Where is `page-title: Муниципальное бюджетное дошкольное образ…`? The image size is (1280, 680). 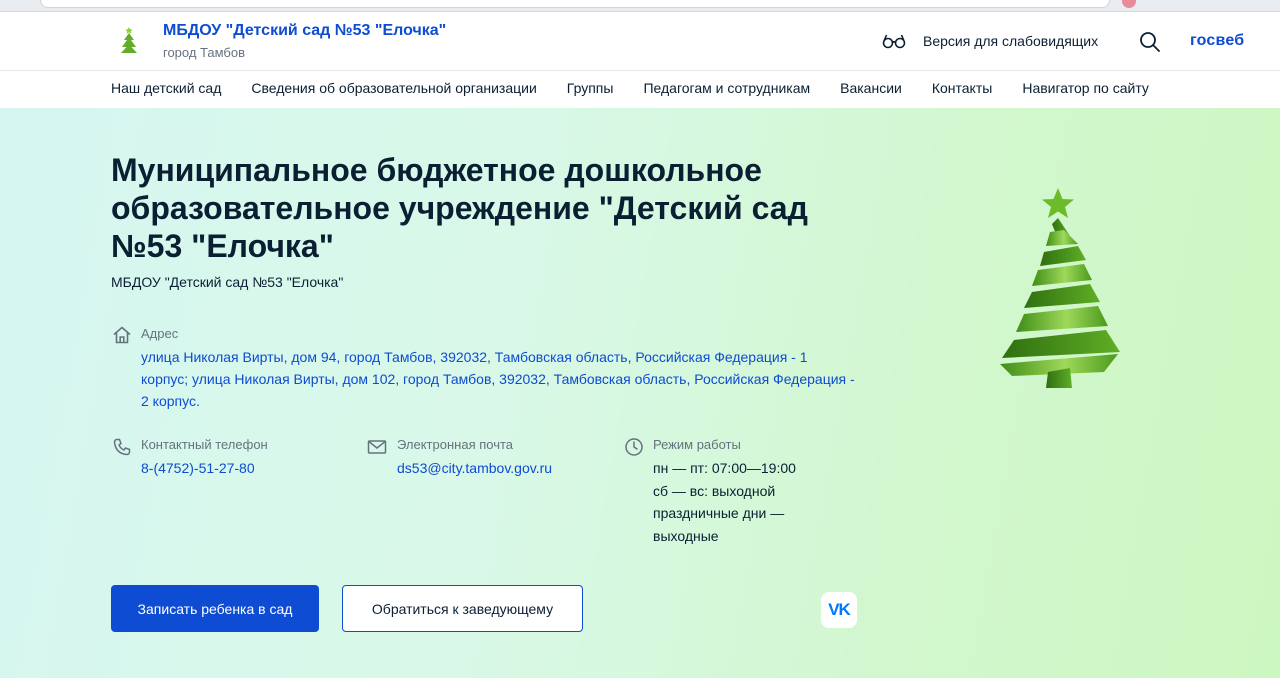 page-title: Муниципальное бюджетное дошкольное образ… is located at coordinates (459, 208).